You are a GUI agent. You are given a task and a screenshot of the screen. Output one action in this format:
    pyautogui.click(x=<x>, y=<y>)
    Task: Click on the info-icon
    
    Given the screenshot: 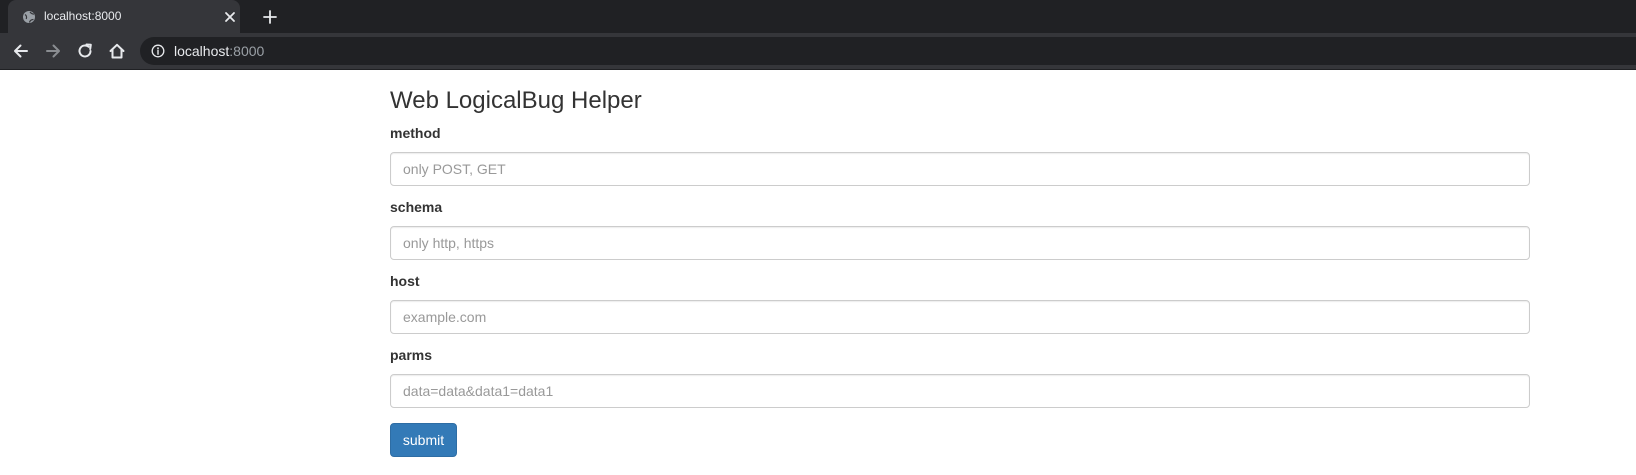 What is the action you would take?
    pyautogui.click(x=158, y=51)
    